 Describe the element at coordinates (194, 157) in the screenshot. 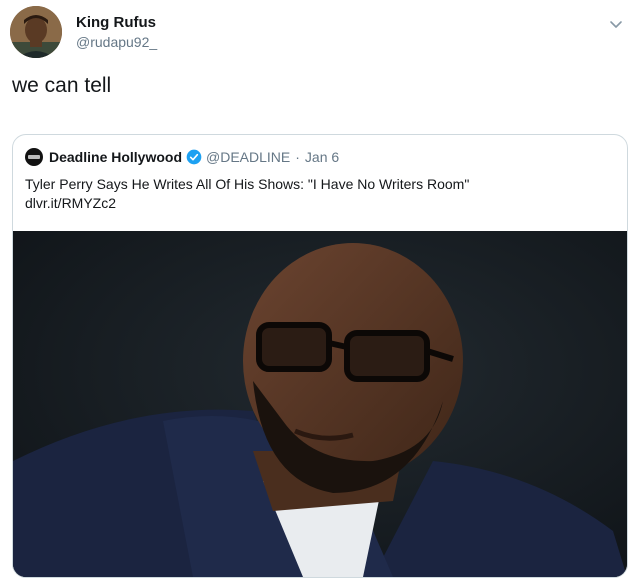

I see `verified-badge-icon` at that location.